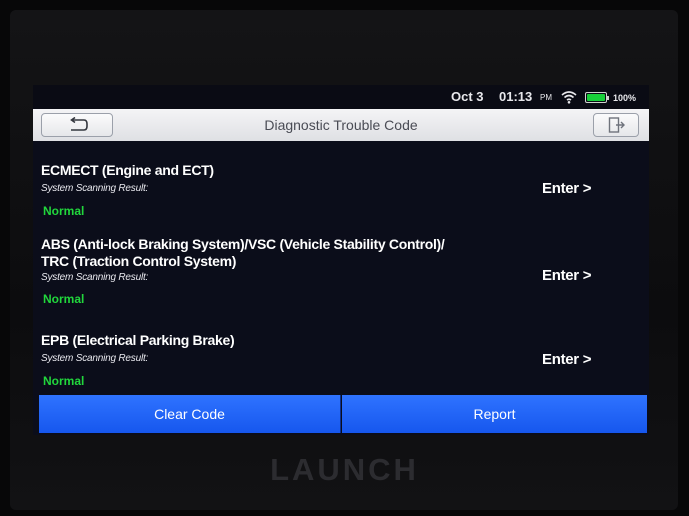 The width and height of the screenshot is (689, 516). What do you see at coordinates (608, 98) in the screenshot?
I see `battery-terminal` at bounding box center [608, 98].